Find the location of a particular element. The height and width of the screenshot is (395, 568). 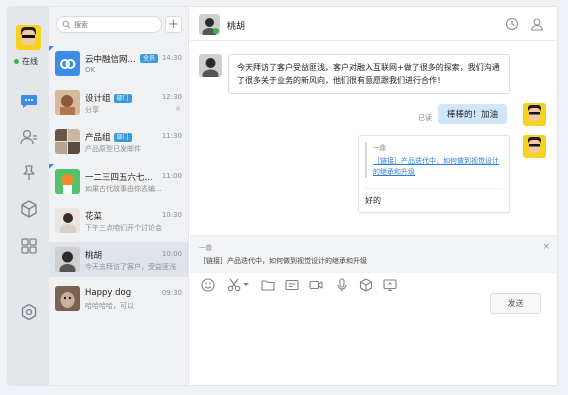

card-icon is located at coordinates (292, 285).